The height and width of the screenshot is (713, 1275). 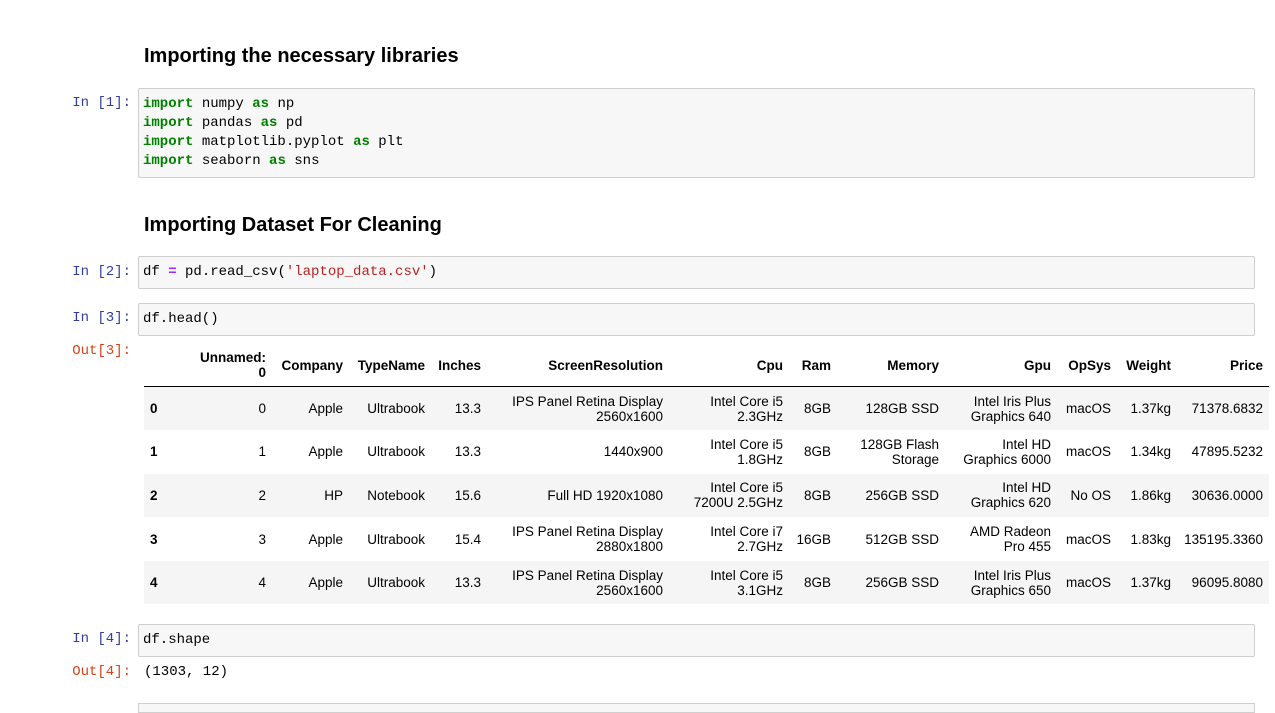 I want to click on cell-5-code-editor, so click(x=696, y=708).